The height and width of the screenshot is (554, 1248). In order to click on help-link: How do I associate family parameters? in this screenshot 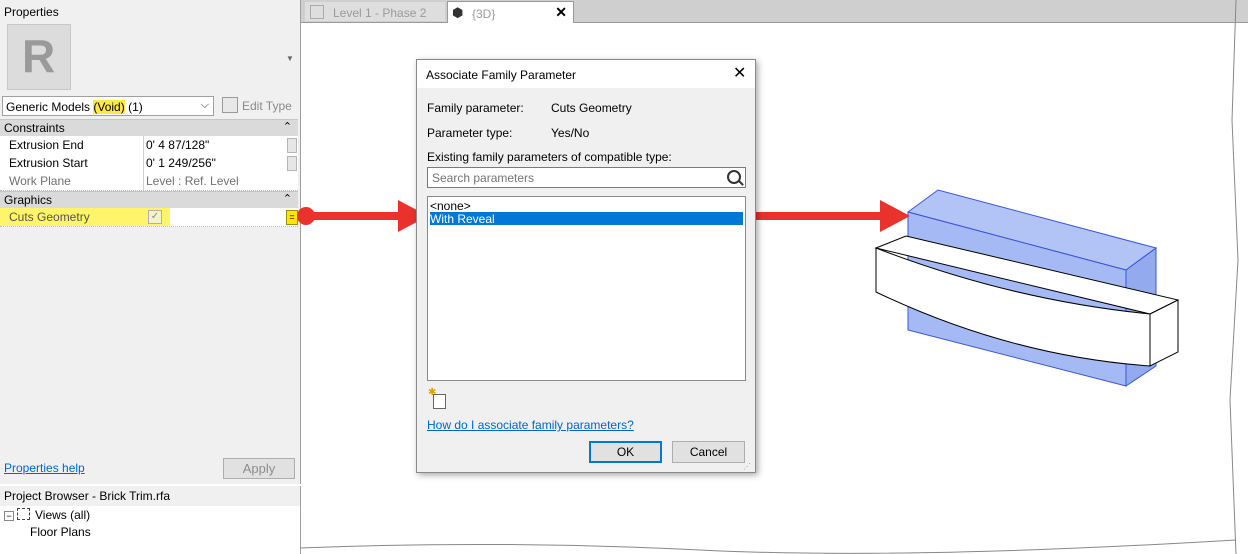, I will do `click(530, 425)`.